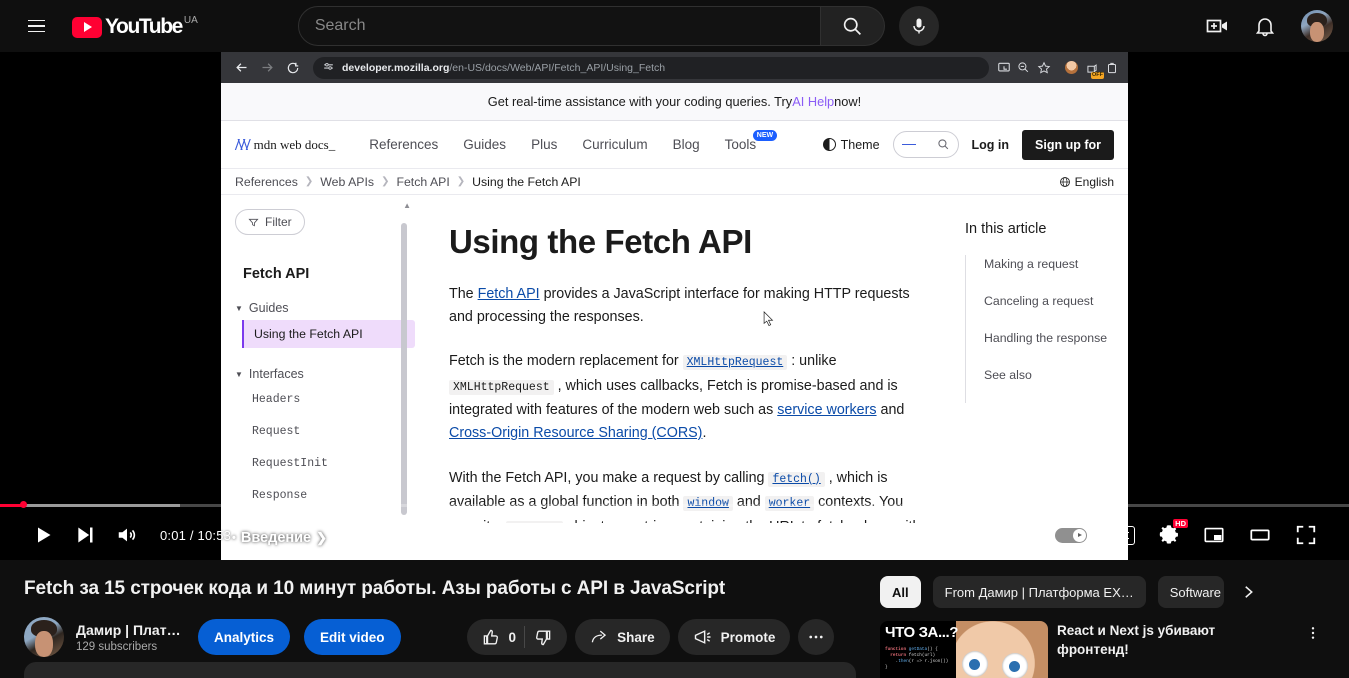 Image resolution: width=1349 pixels, height=678 pixels. I want to click on promote-button: Promote, so click(734, 637).